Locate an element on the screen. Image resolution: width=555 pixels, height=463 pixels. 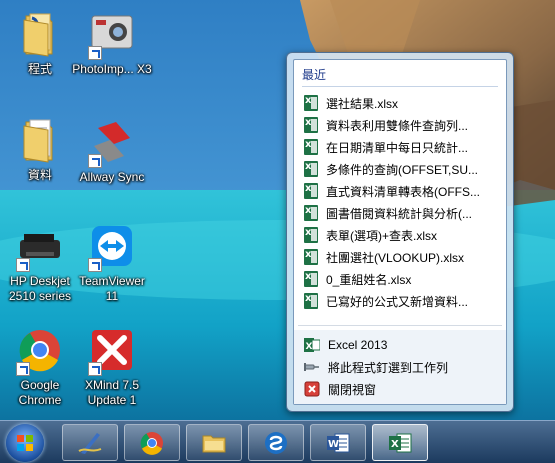
desktop-icon-xmind: XMind 7.5 Update 1 is located at coordinates (112, 367).